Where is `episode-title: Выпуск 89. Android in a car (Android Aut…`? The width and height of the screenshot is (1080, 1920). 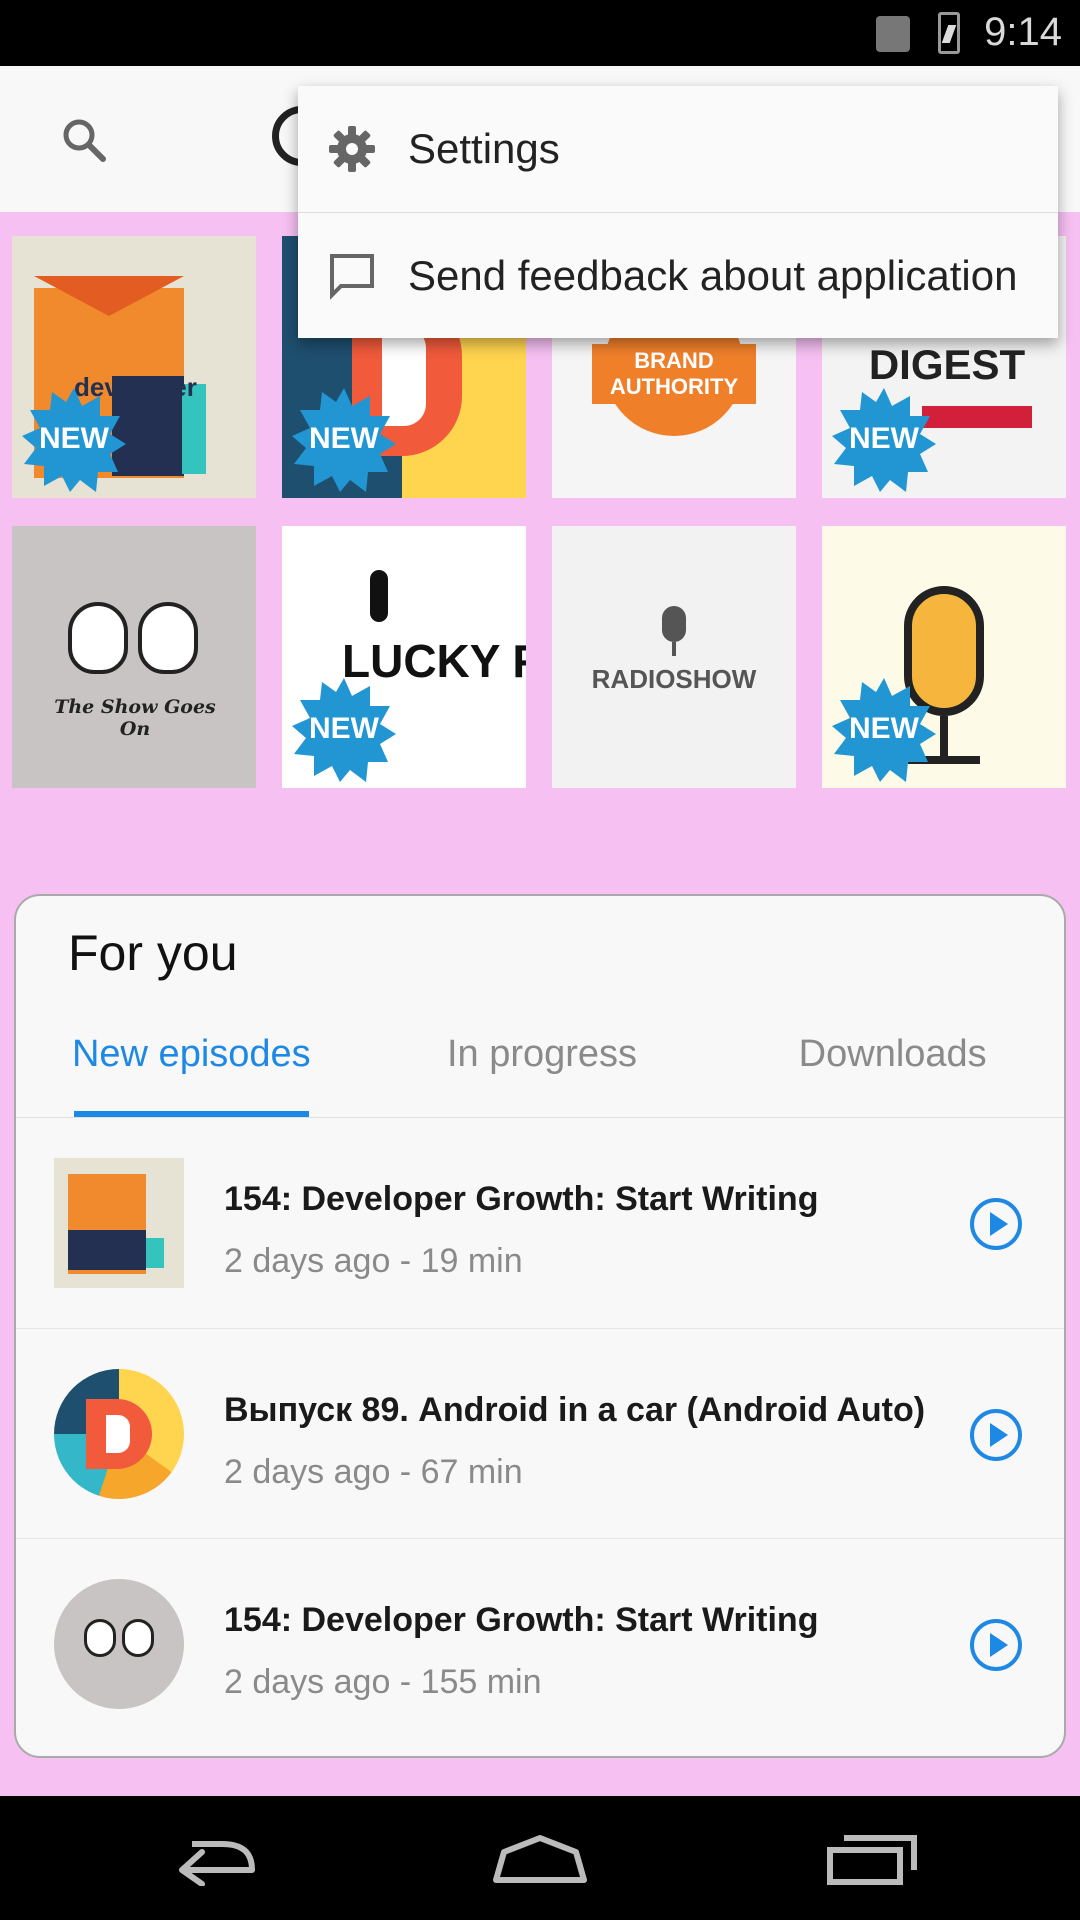
episode-title: Выпуск 89. Android in a car (Android Aut… is located at coordinates (575, 1410).